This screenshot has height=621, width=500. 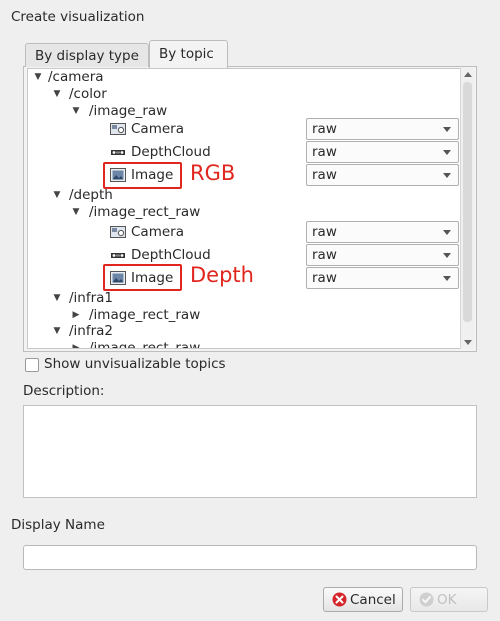 What do you see at coordinates (250, 557) in the screenshot?
I see `display-name-input` at bounding box center [250, 557].